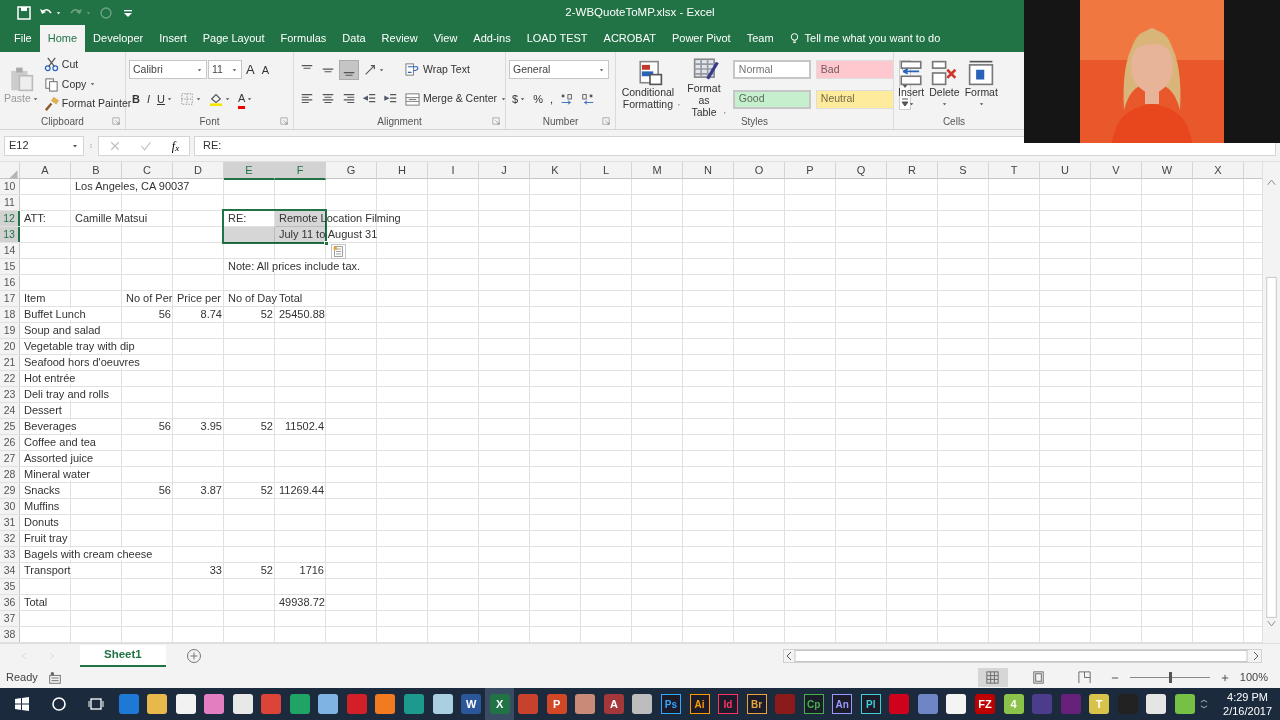 The width and height of the screenshot is (1280, 720). I want to click on app-icon: FZ, so click(984, 704).